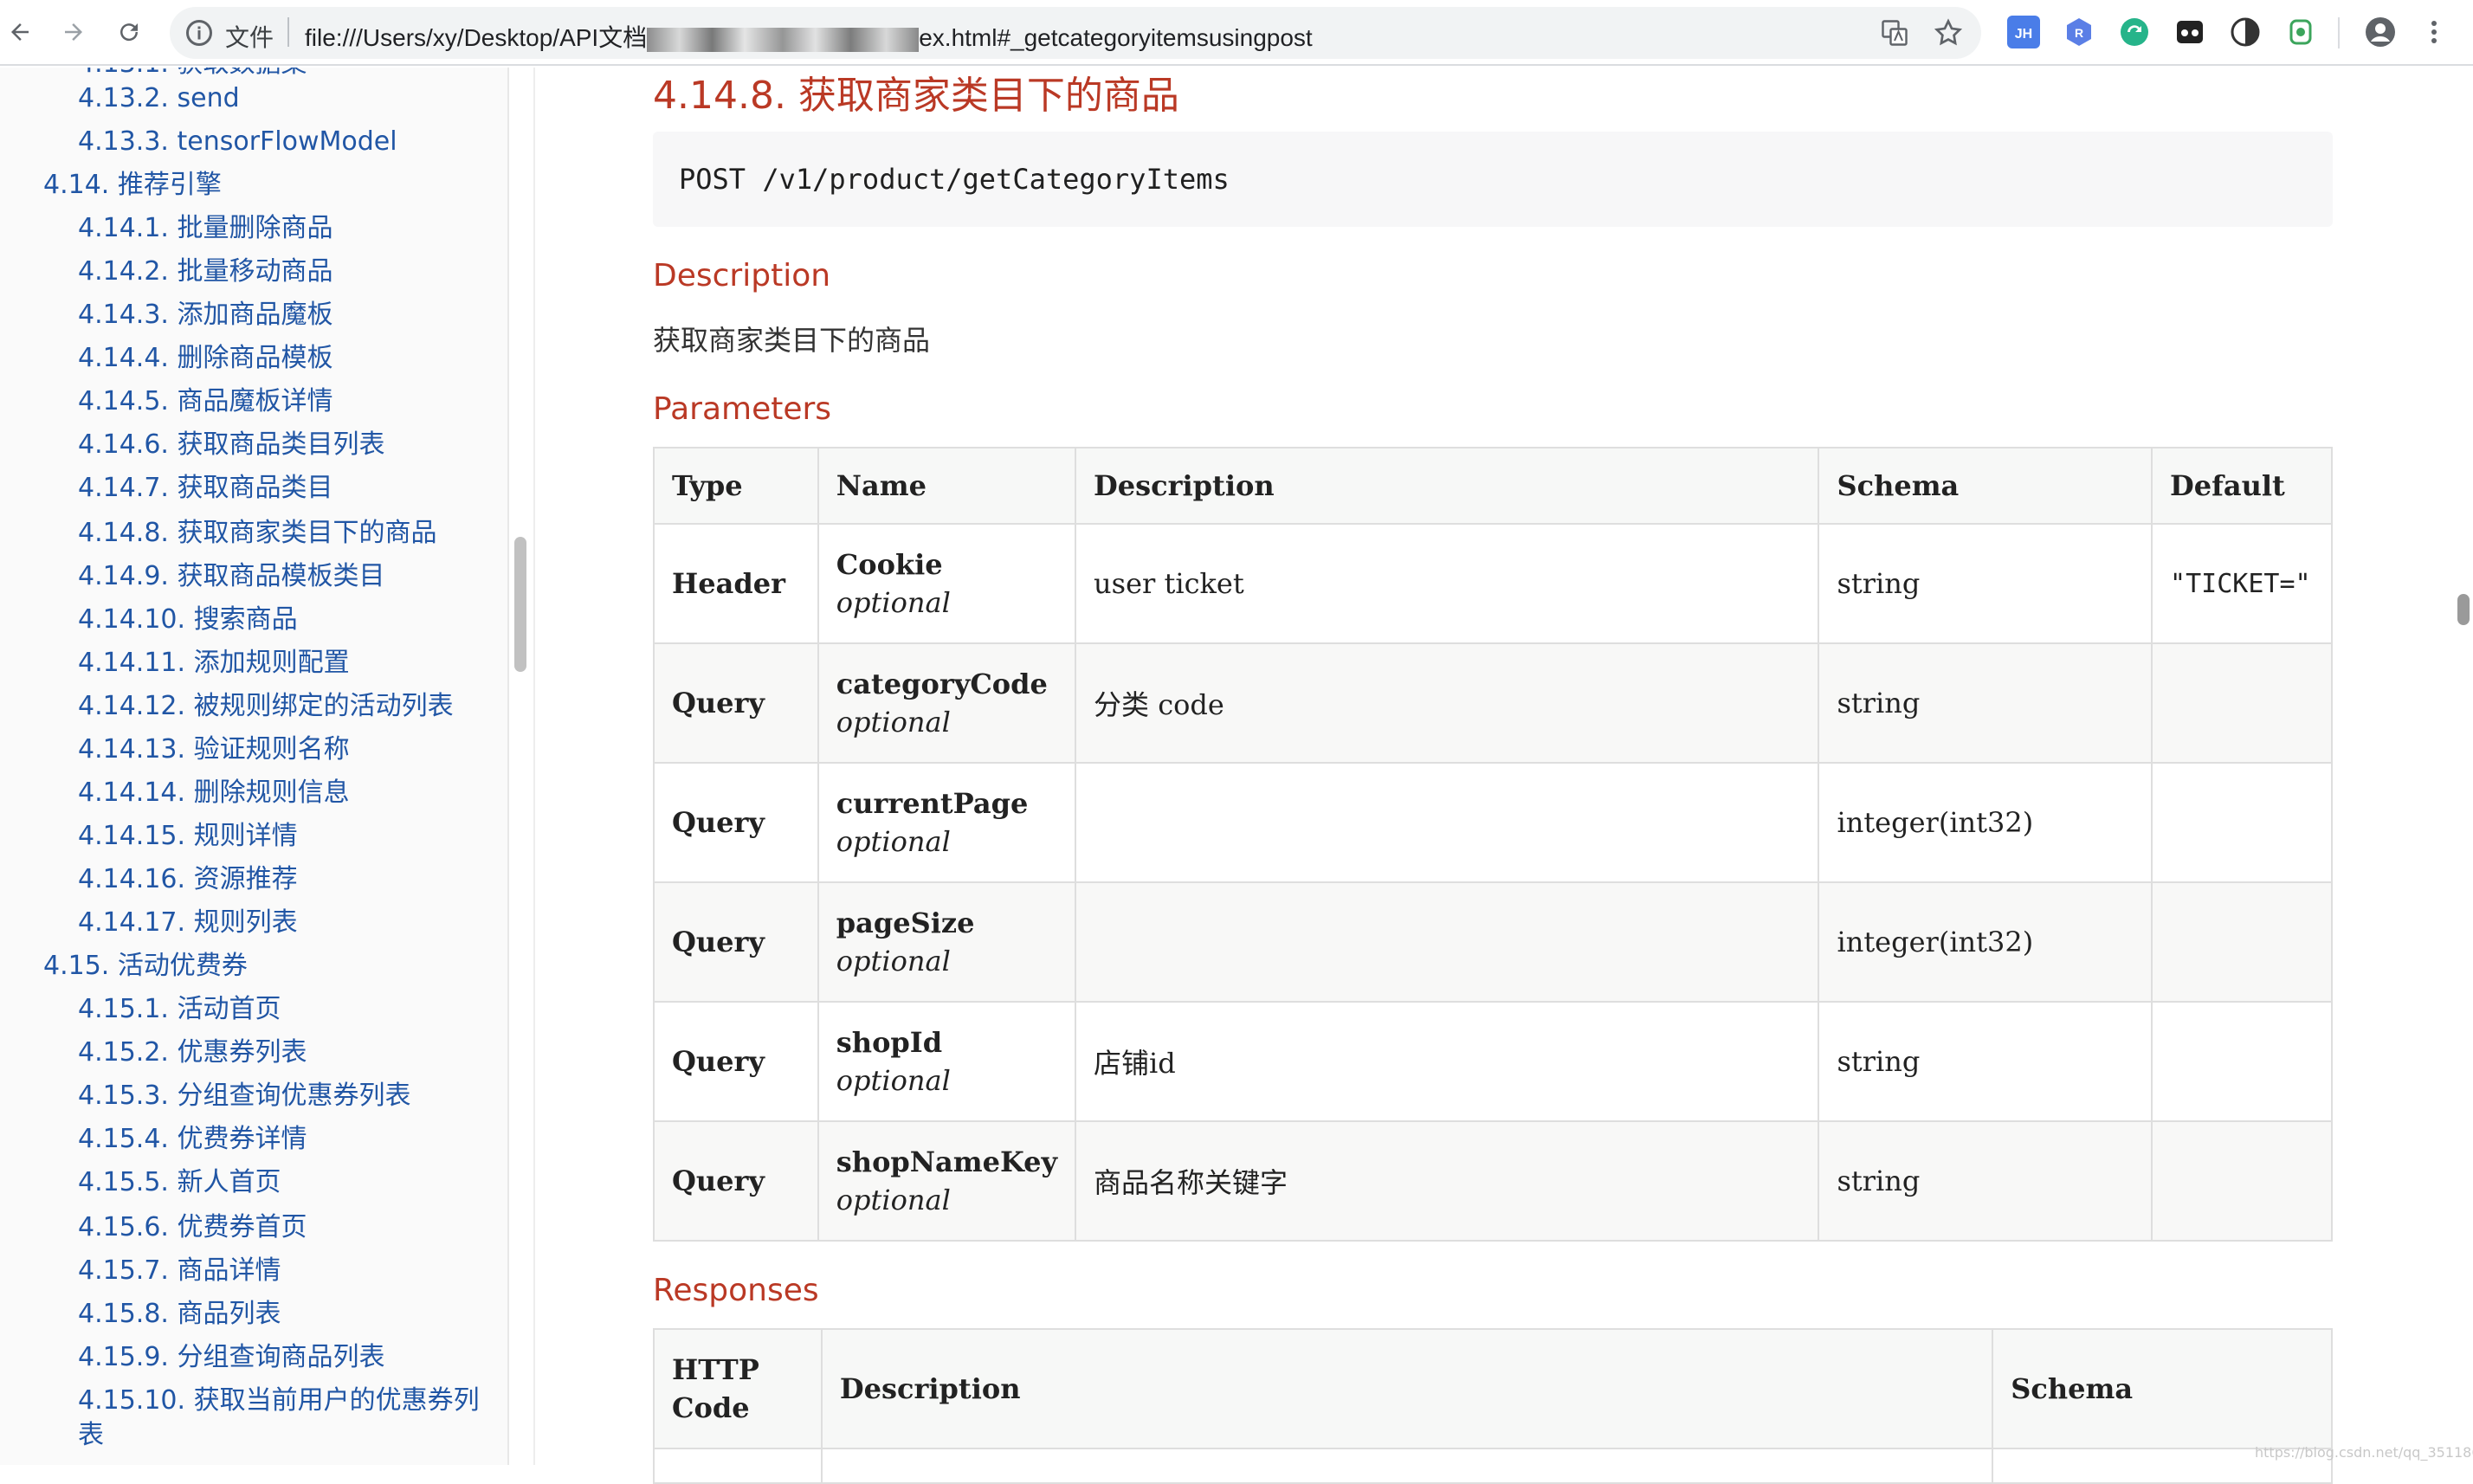 The image size is (2473, 1484). I want to click on column-header: Default, so click(2242, 486).